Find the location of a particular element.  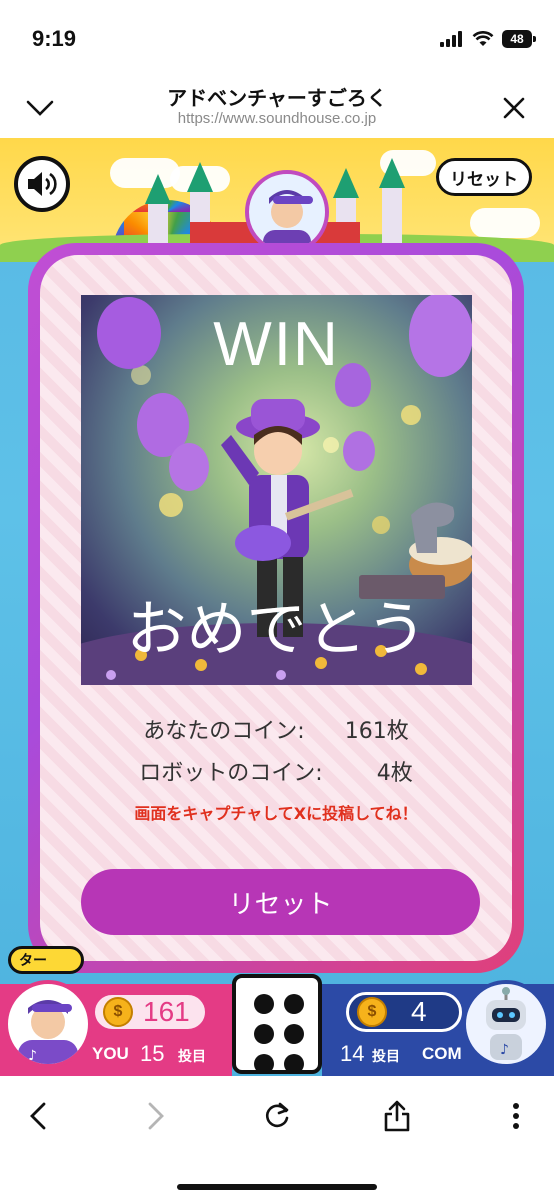

more-menu-button is located at coordinates (516, 1116).